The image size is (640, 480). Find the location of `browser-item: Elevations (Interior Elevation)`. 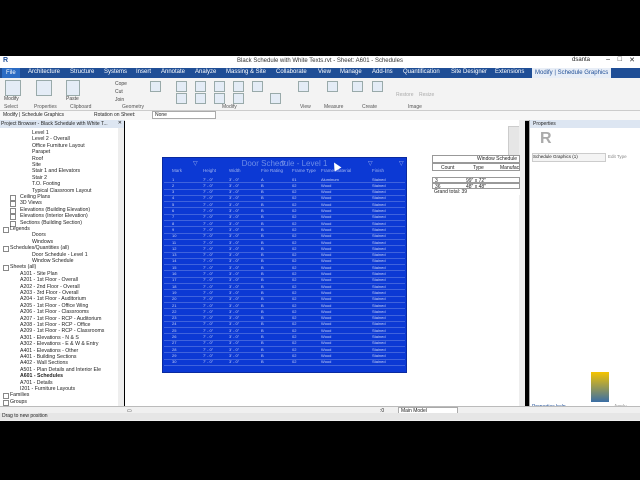

browser-item: Elevations (Interior Elevation) is located at coordinates (54, 216).